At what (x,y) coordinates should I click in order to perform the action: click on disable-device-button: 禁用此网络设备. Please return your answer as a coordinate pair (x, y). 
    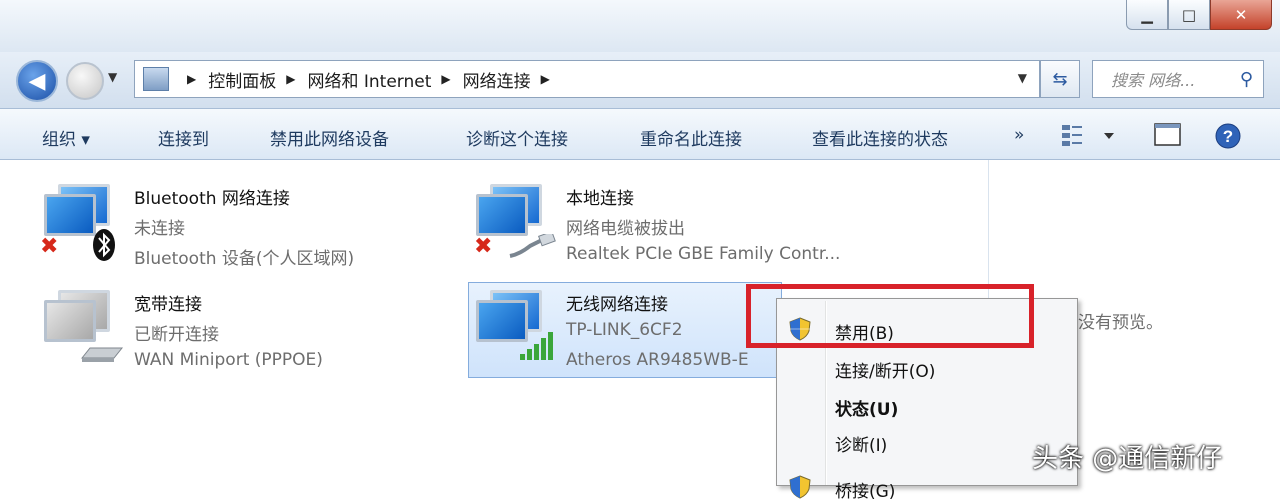
    Looking at the image, I should click on (329, 137).